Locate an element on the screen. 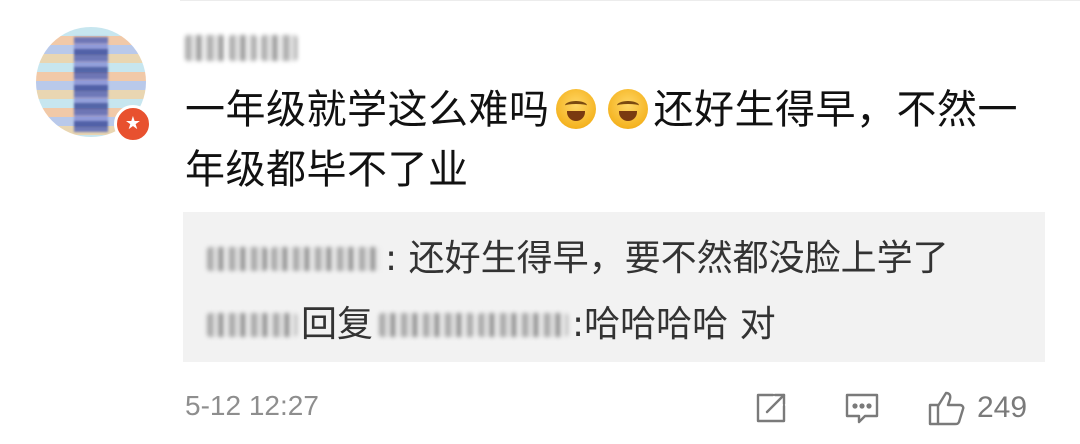  reply-item: 回复 :哈哈哈哈 对 is located at coordinates (491, 325).